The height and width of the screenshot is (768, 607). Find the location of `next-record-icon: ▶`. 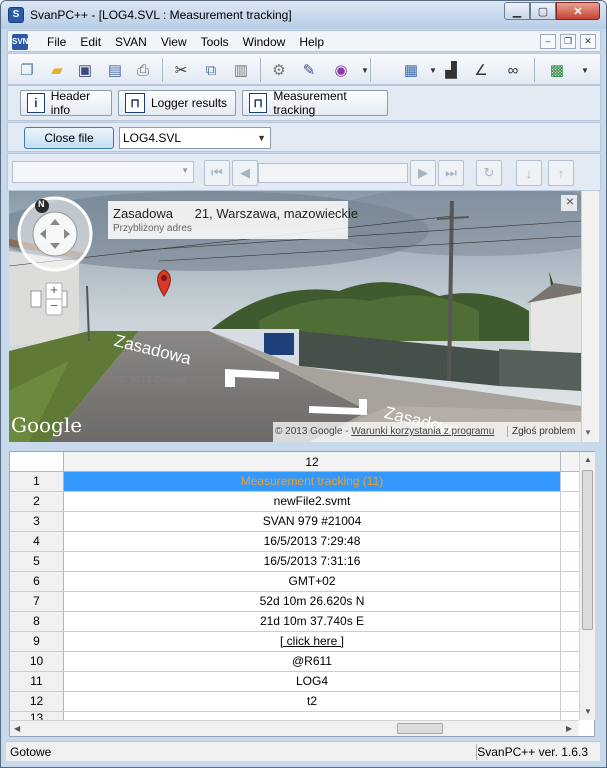

next-record-icon: ▶ is located at coordinates (423, 173).